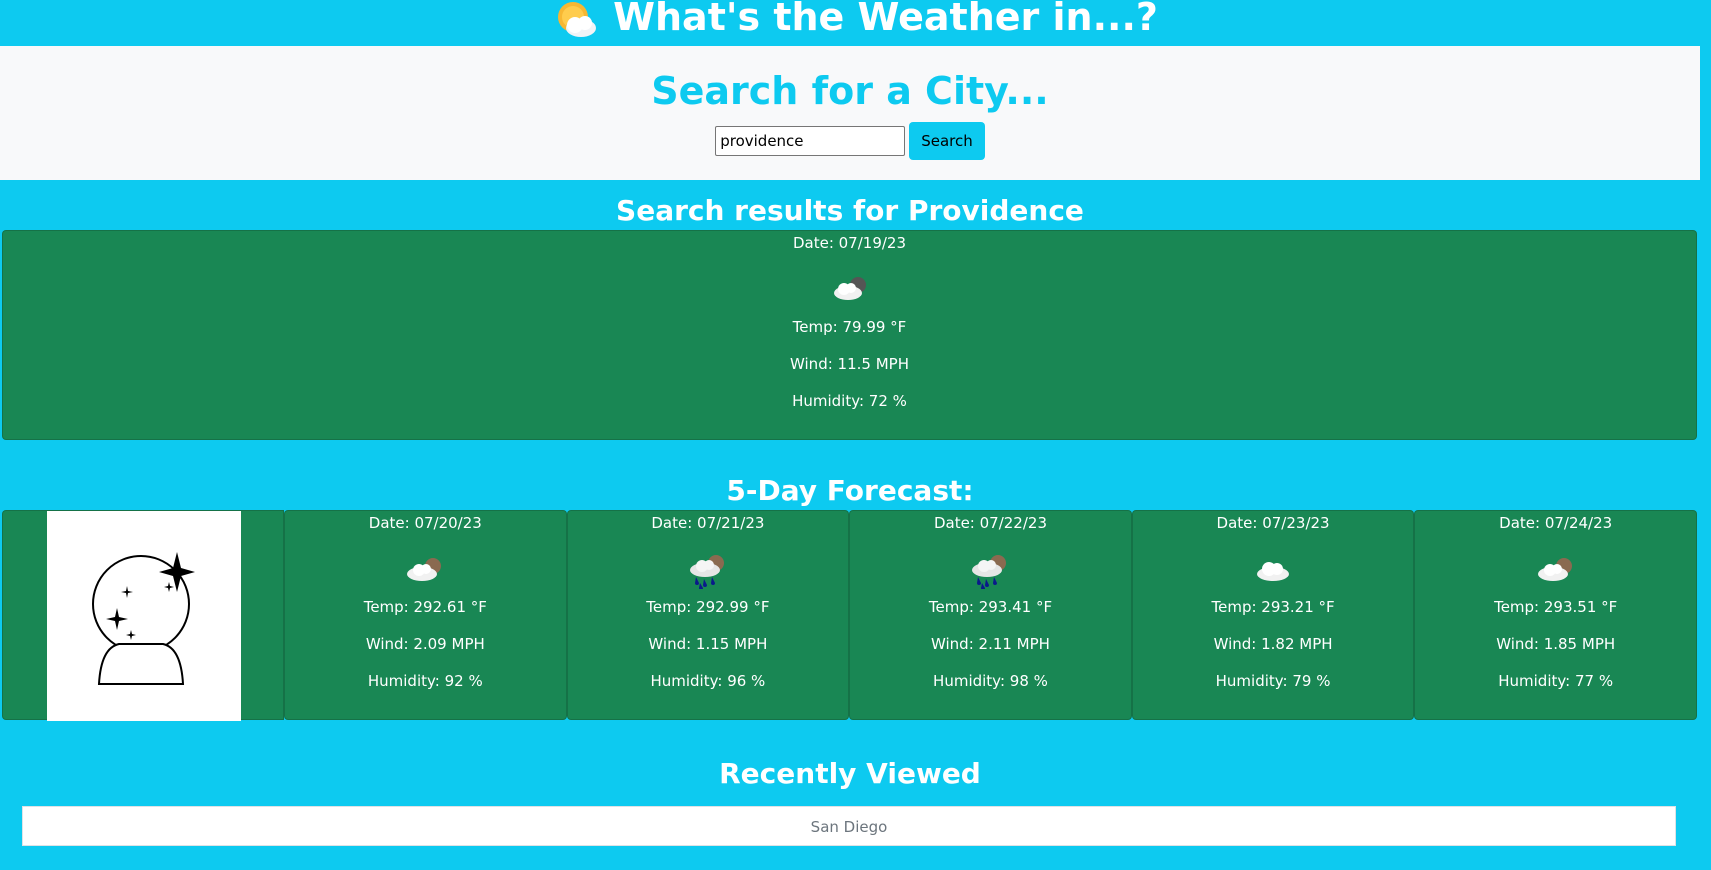  Describe the element at coordinates (990, 523) in the screenshot. I see `forecast-date: Date: 07/22/23` at that location.